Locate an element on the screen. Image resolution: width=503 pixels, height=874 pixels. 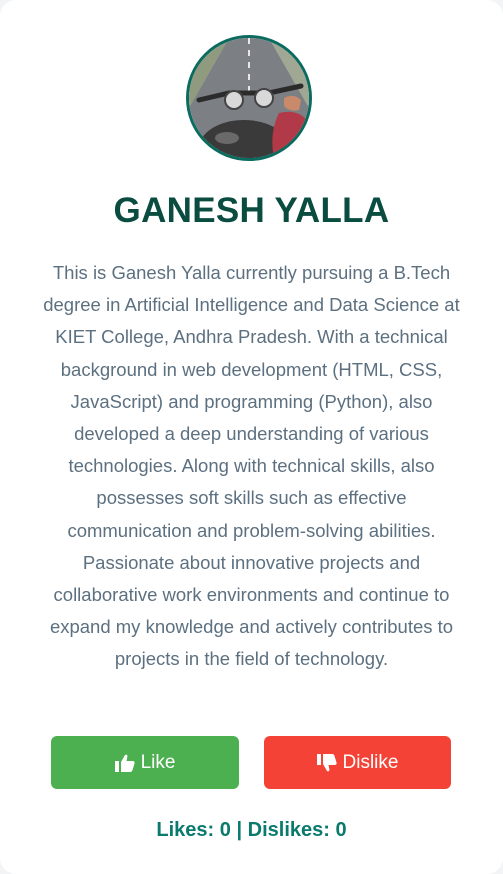
avatar is located at coordinates (249, 98).